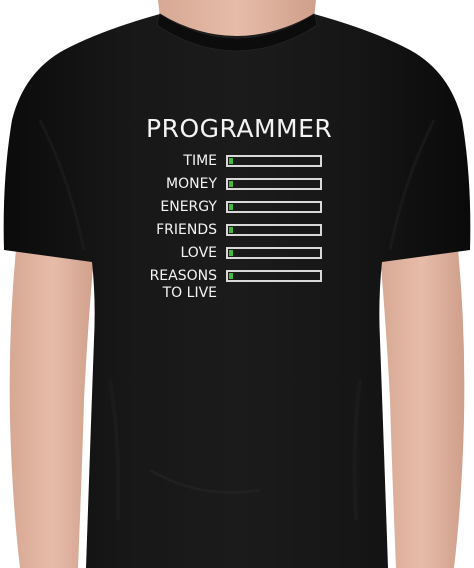 This screenshot has height=568, width=474. Describe the element at coordinates (191, 184) in the screenshot. I see `meter-label: MONEY` at that location.